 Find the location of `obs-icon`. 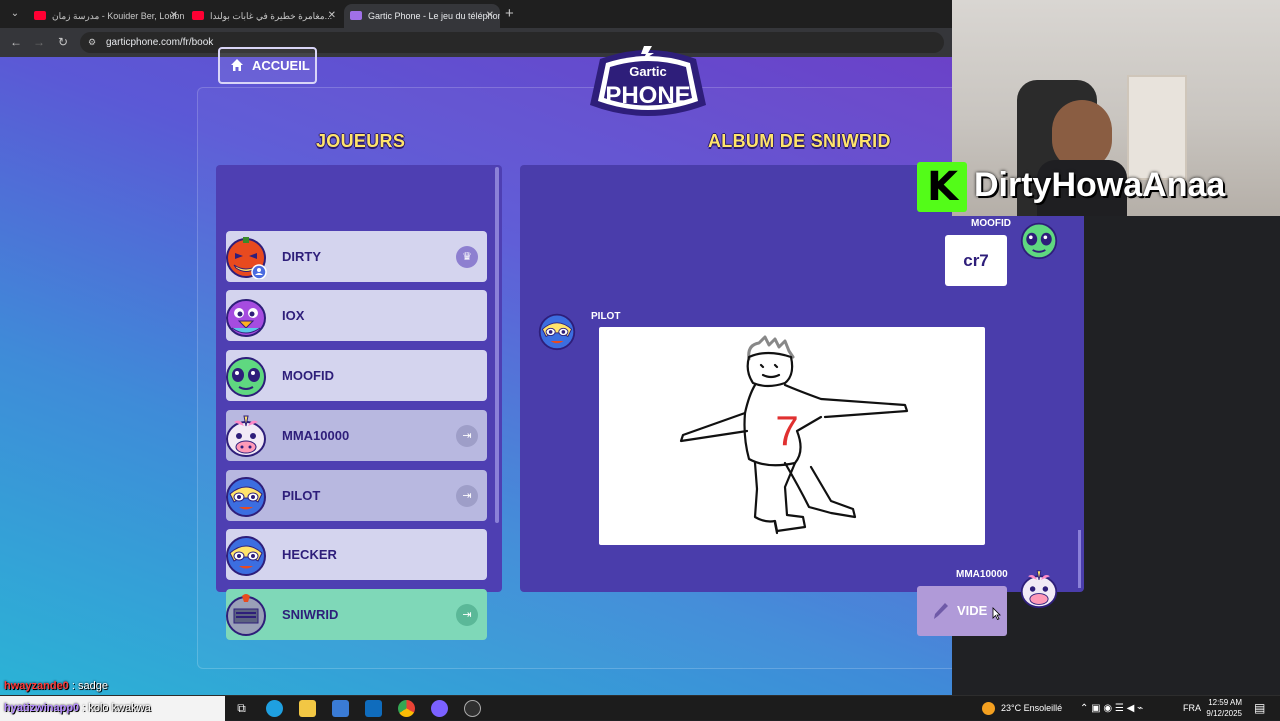

obs-icon is located at coordinates (472, 708).